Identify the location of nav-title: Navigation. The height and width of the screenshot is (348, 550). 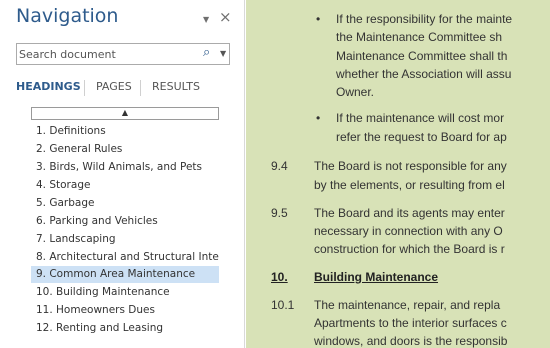
(67, 16).